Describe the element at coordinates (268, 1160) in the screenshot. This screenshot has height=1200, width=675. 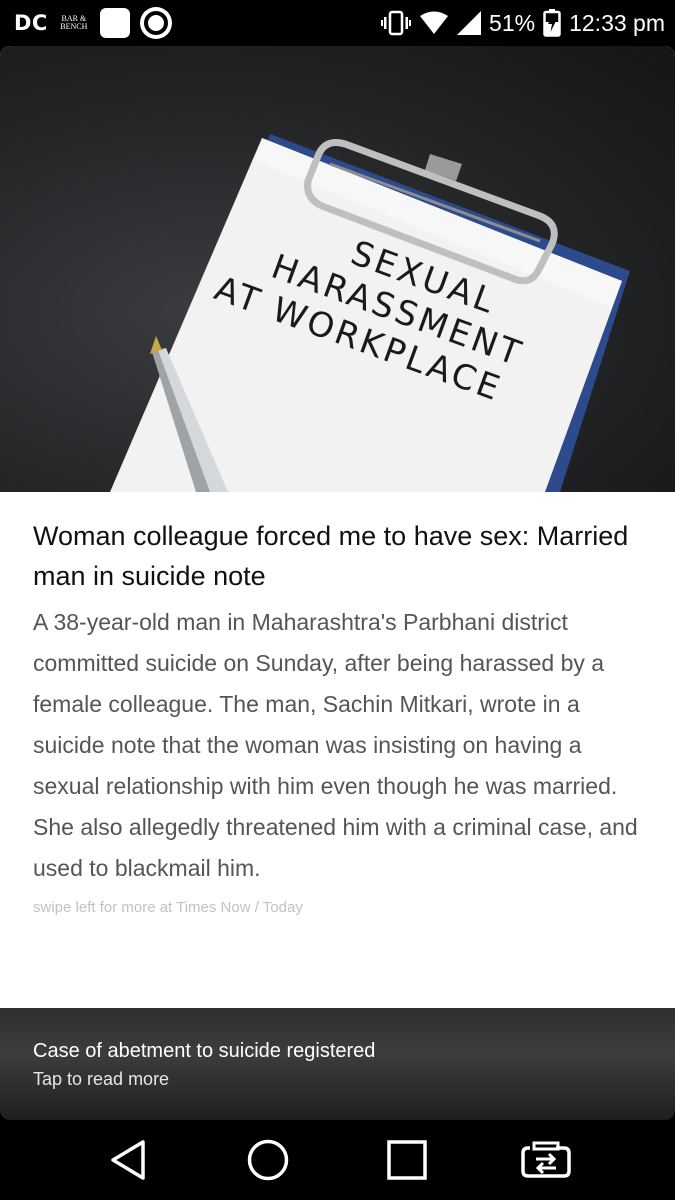
I see `home-icon` at that location.